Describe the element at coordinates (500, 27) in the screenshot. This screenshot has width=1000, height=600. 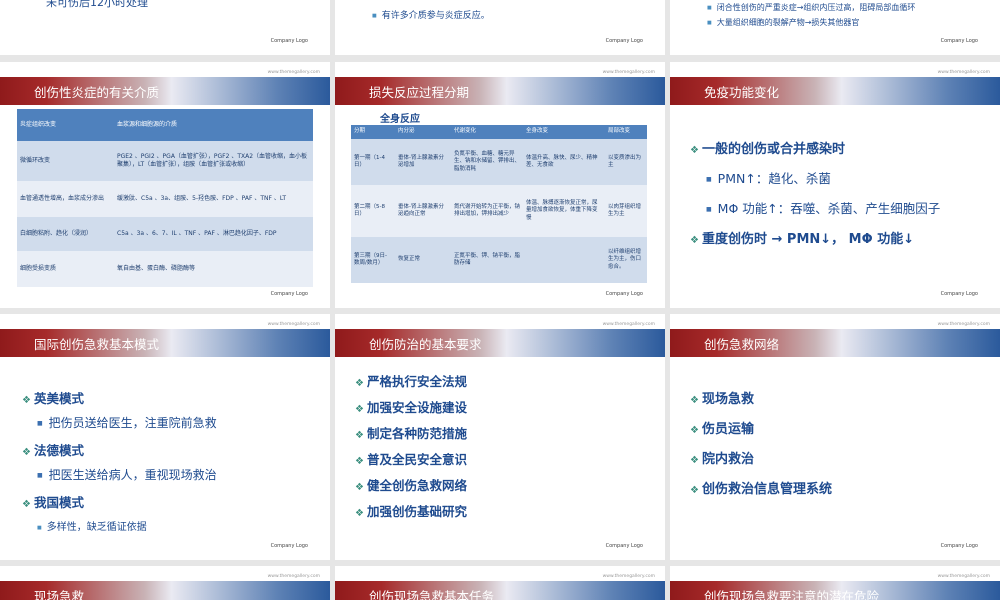
I see `slide-row0-middle: ■ 有许多介质参与炎症反应。 Company Logo` at that location.